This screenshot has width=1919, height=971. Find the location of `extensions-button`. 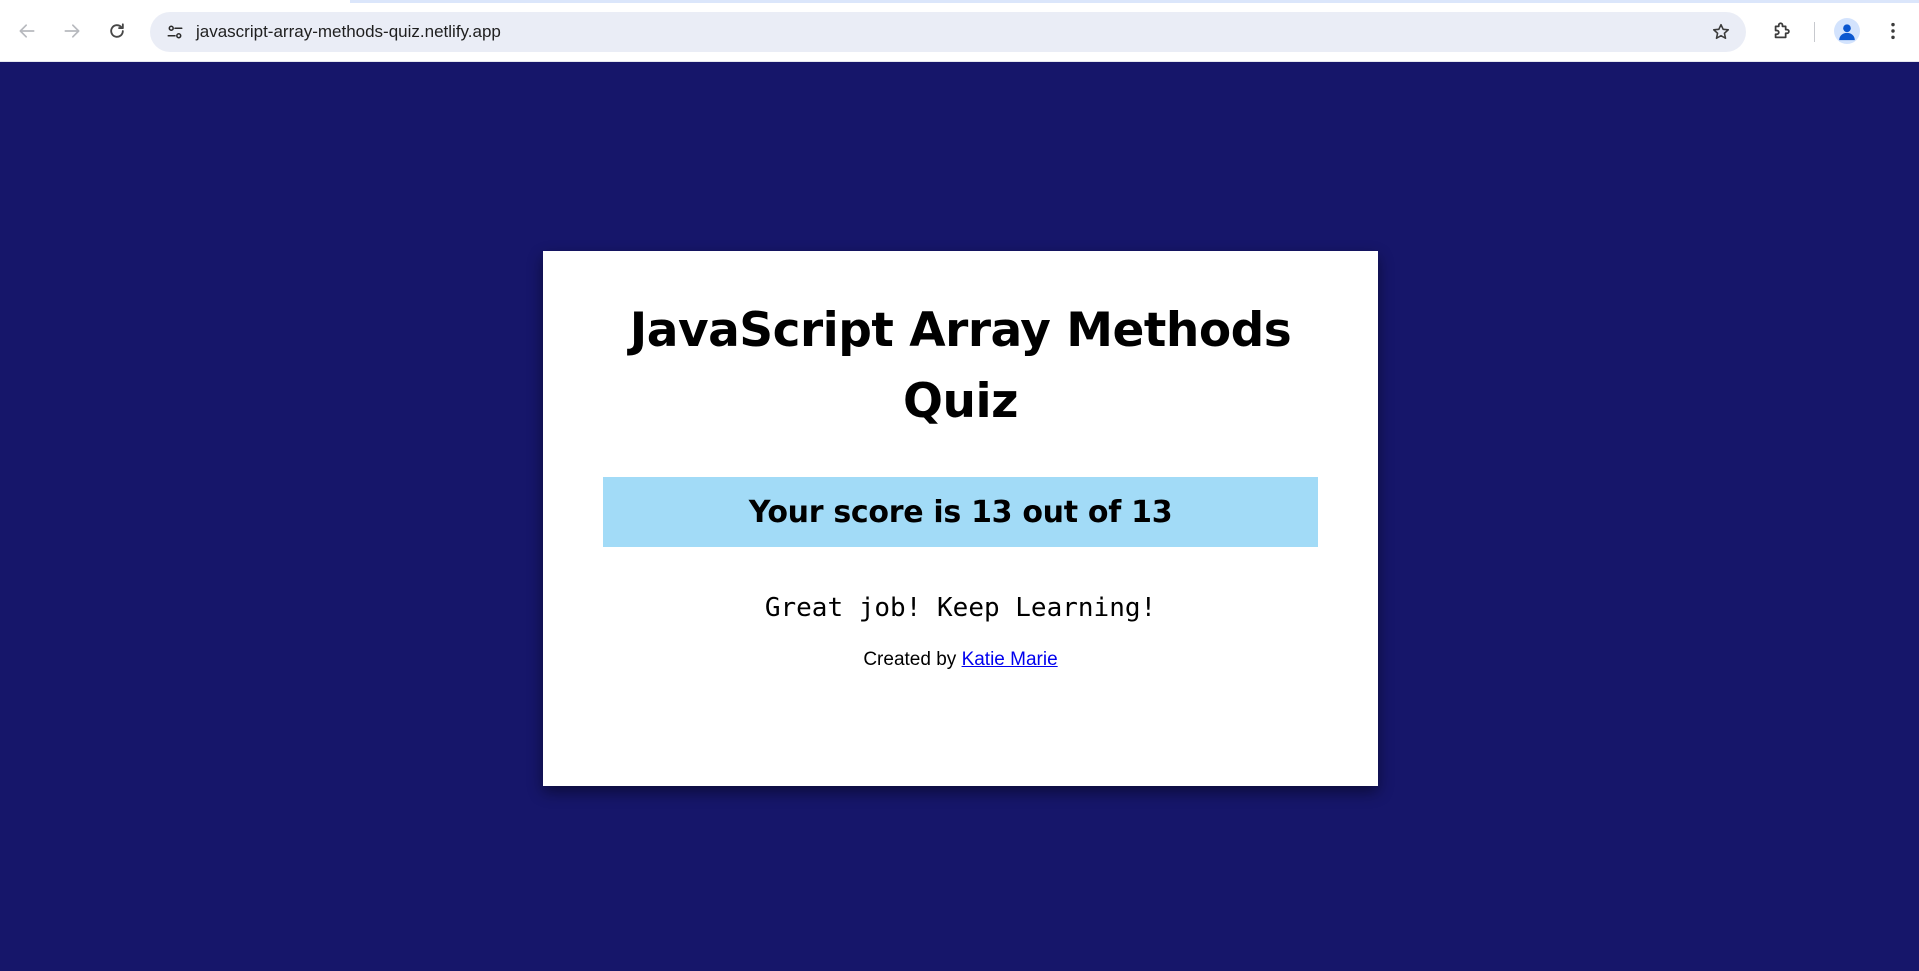

extensions-button is located at coordinates (1782, 31).